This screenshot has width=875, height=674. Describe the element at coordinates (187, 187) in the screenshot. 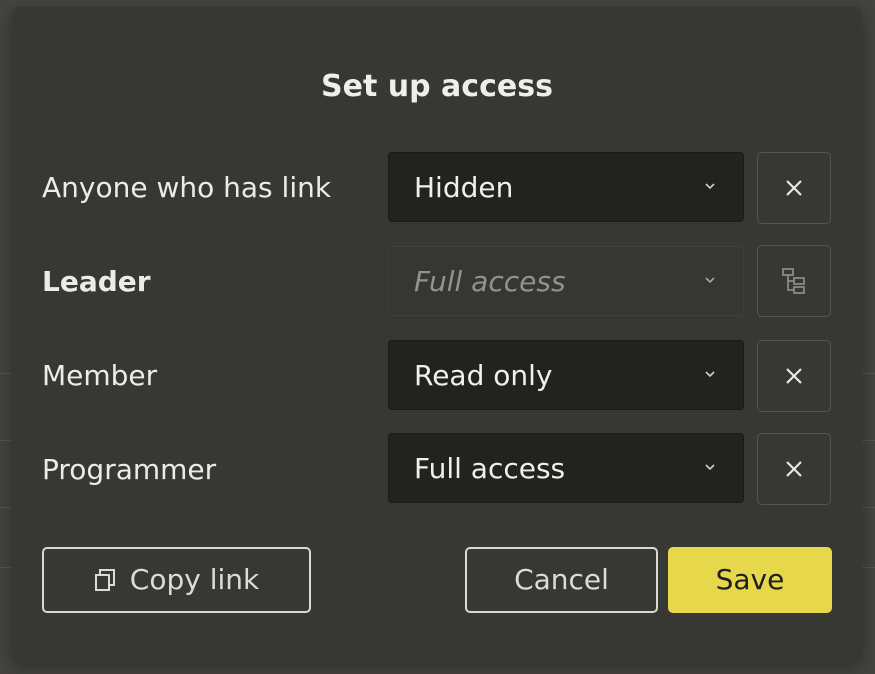

I see `row-label-anyone-with-link: Anyone who has link` at that location.